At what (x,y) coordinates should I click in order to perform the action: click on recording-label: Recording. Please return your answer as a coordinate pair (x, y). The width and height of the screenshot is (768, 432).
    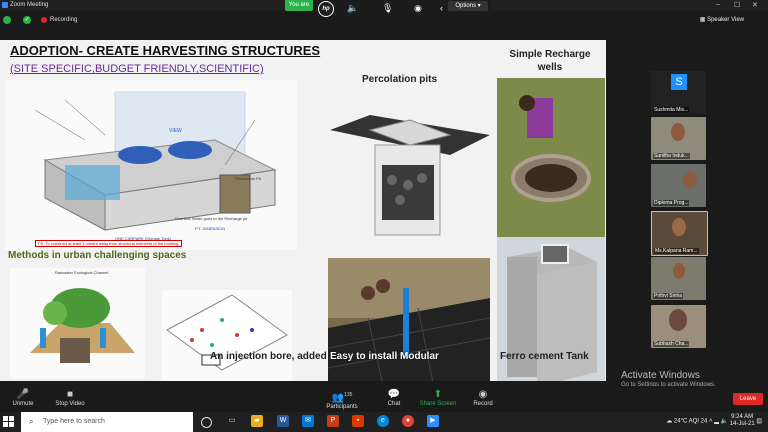
    Looking at the image, I should click on (64, 20).